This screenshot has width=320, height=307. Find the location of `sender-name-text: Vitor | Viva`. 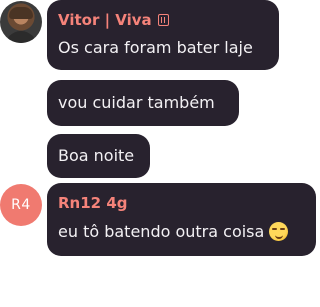

sender-name-text: Vitor | Viva is located at coordinates (105, 20).